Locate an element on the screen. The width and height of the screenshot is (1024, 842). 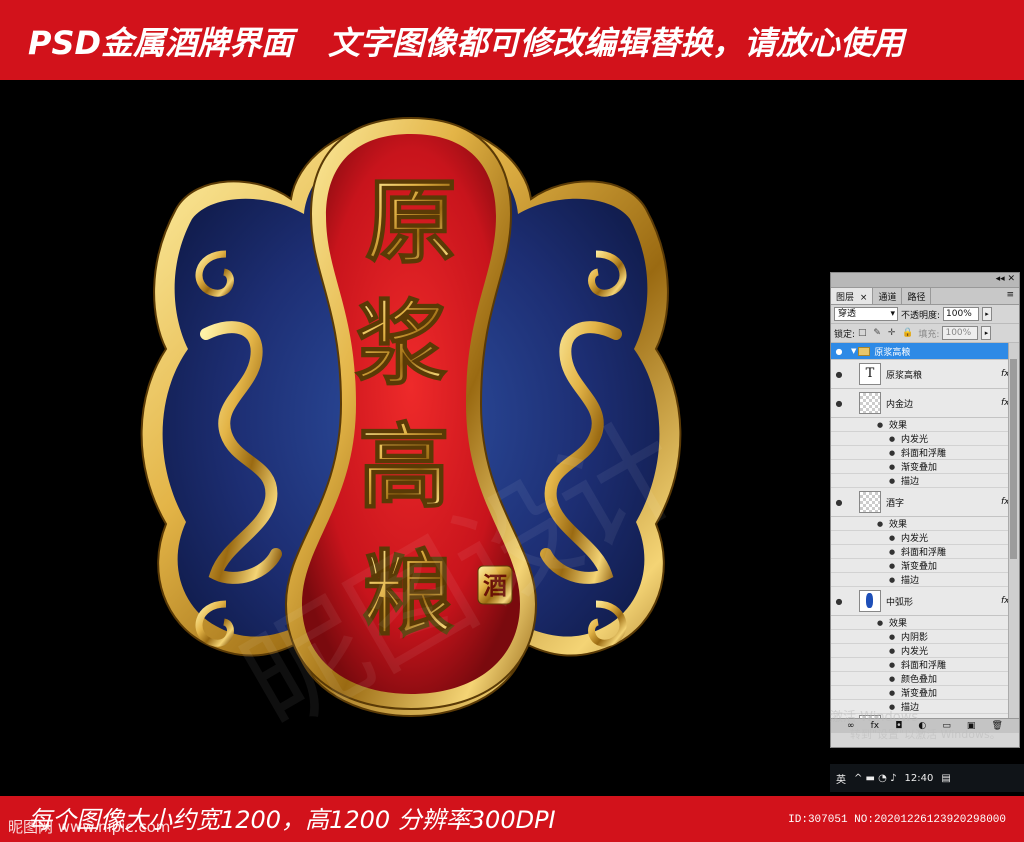
panel-collapse-icon: ◂◂ ✕ is located at coordinates (1005, 279).